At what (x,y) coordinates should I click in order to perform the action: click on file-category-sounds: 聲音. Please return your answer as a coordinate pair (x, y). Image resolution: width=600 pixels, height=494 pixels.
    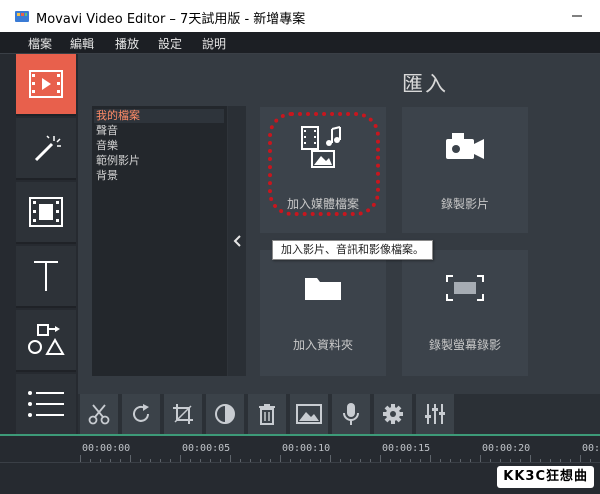
    Looking at the image, I should click on (107, 131).